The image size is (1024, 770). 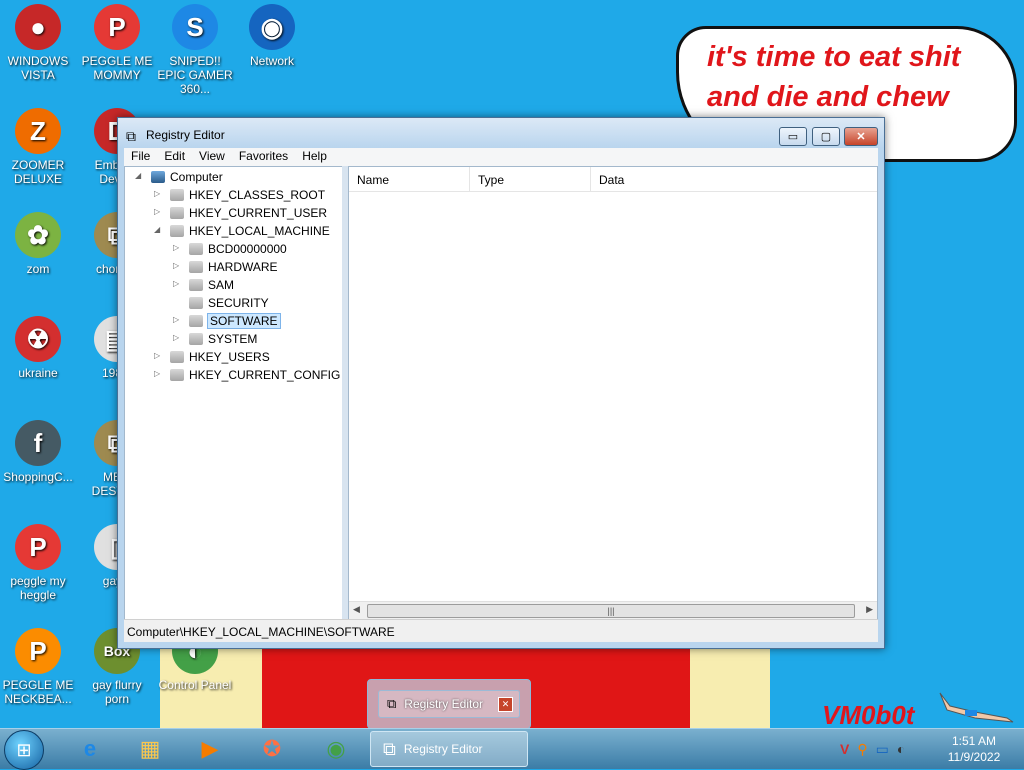 What do you see at coordinates (185, 135) in the screenshot?
I see `window-title: Registry Editor` at bounding box center [185, 135].